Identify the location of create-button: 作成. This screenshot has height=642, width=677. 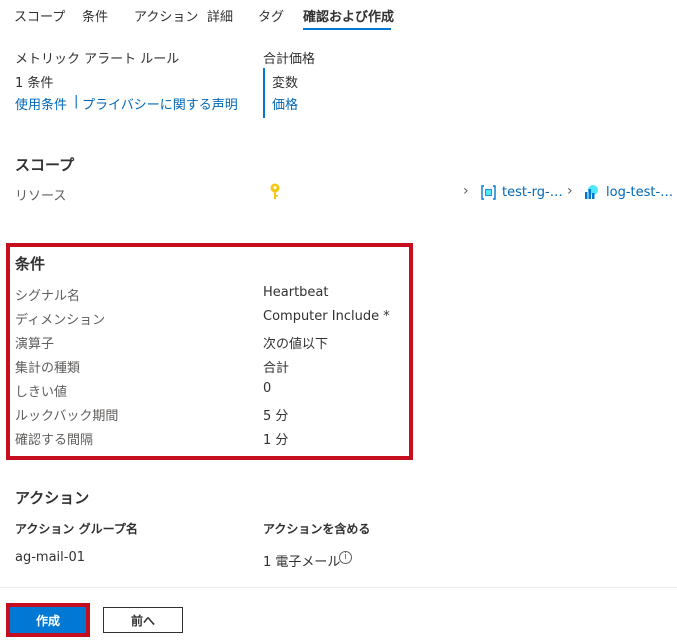
(48, 620).